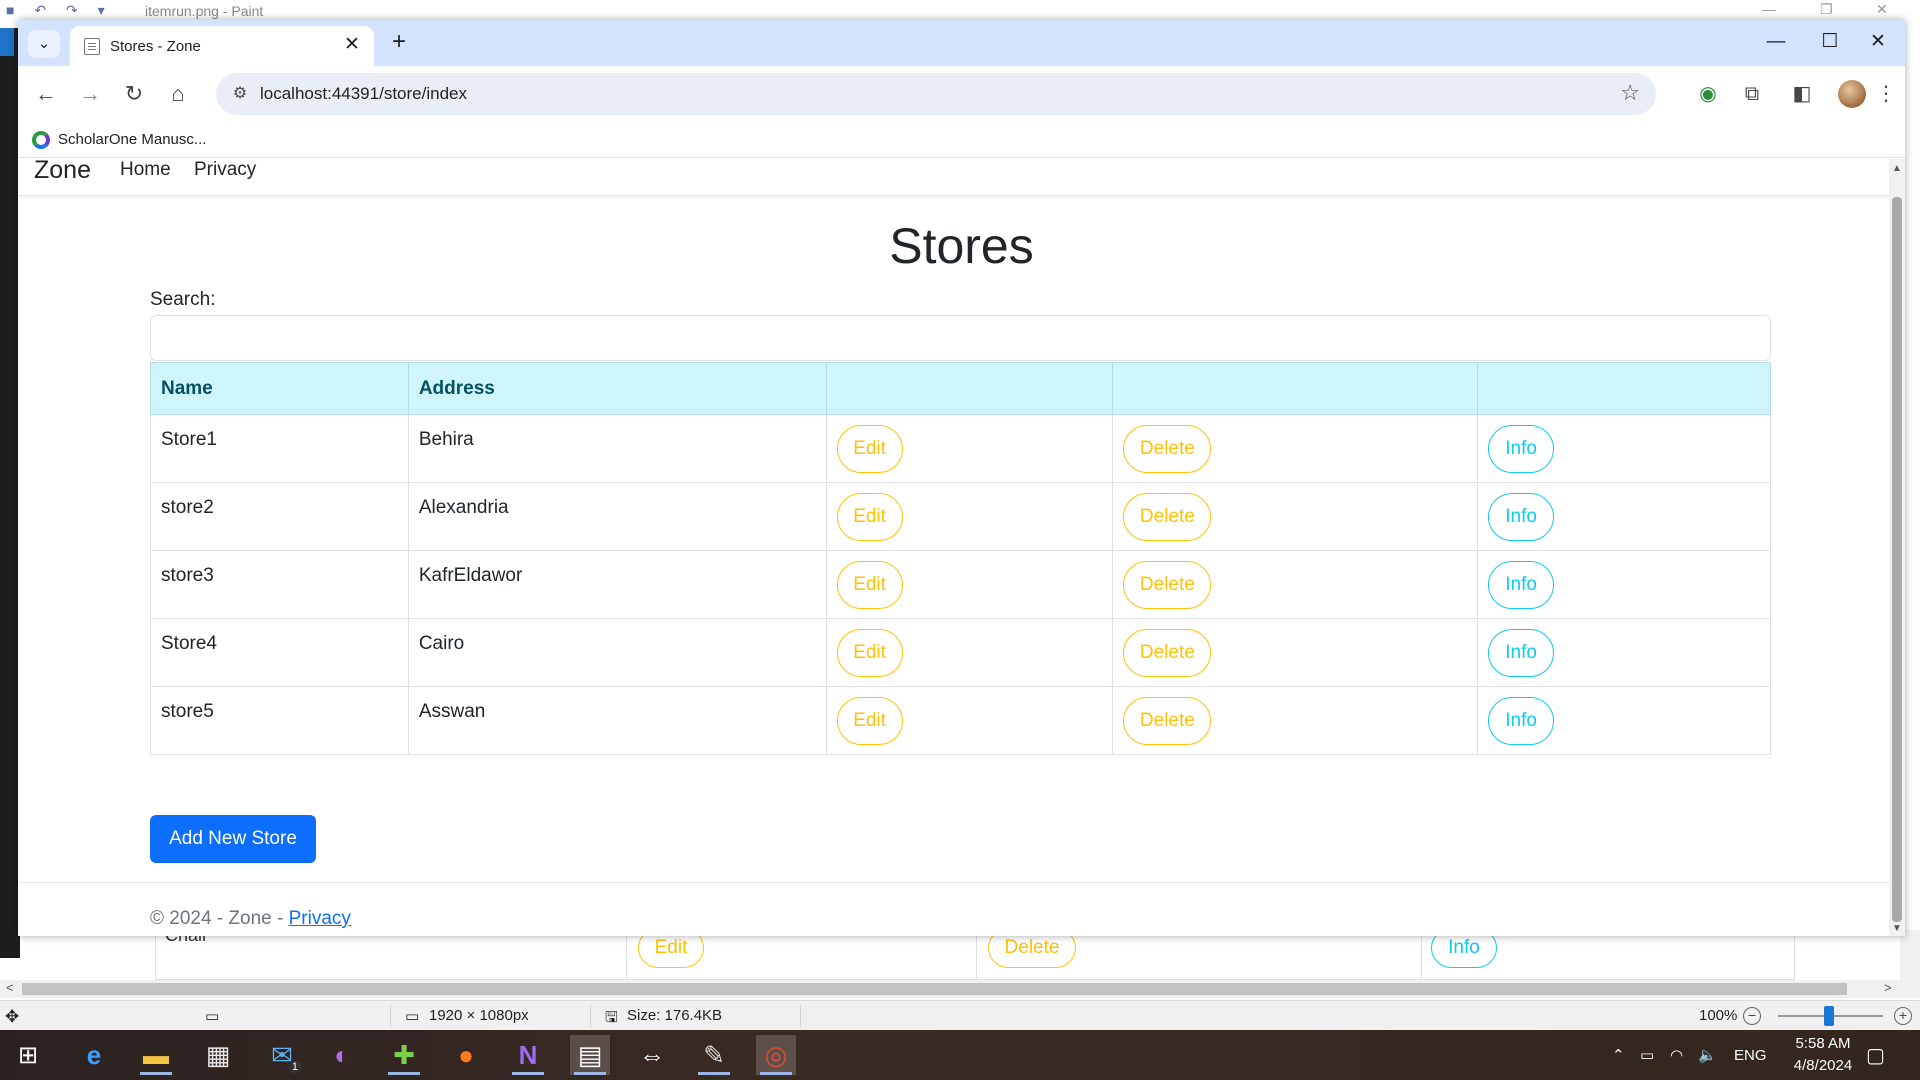 Image resolution: width=1920 pixels, height=1080 pixels. I want to click on status-separator, so click(800, 1016).